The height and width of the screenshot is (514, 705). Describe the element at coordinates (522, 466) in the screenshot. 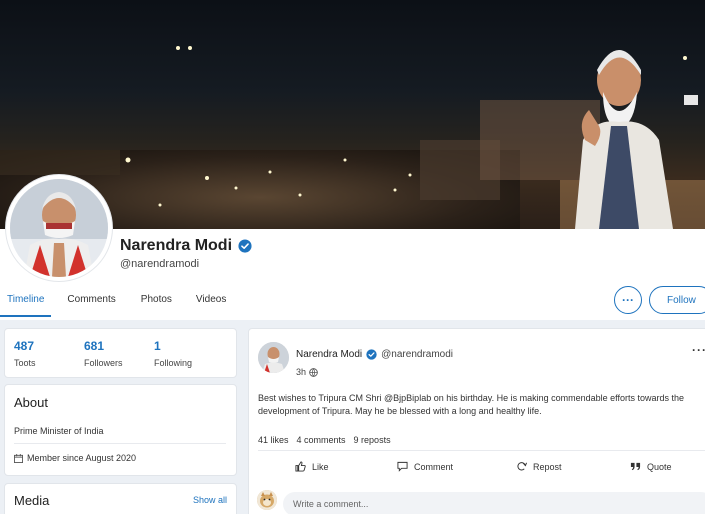

I see `repost-icon` at that location.